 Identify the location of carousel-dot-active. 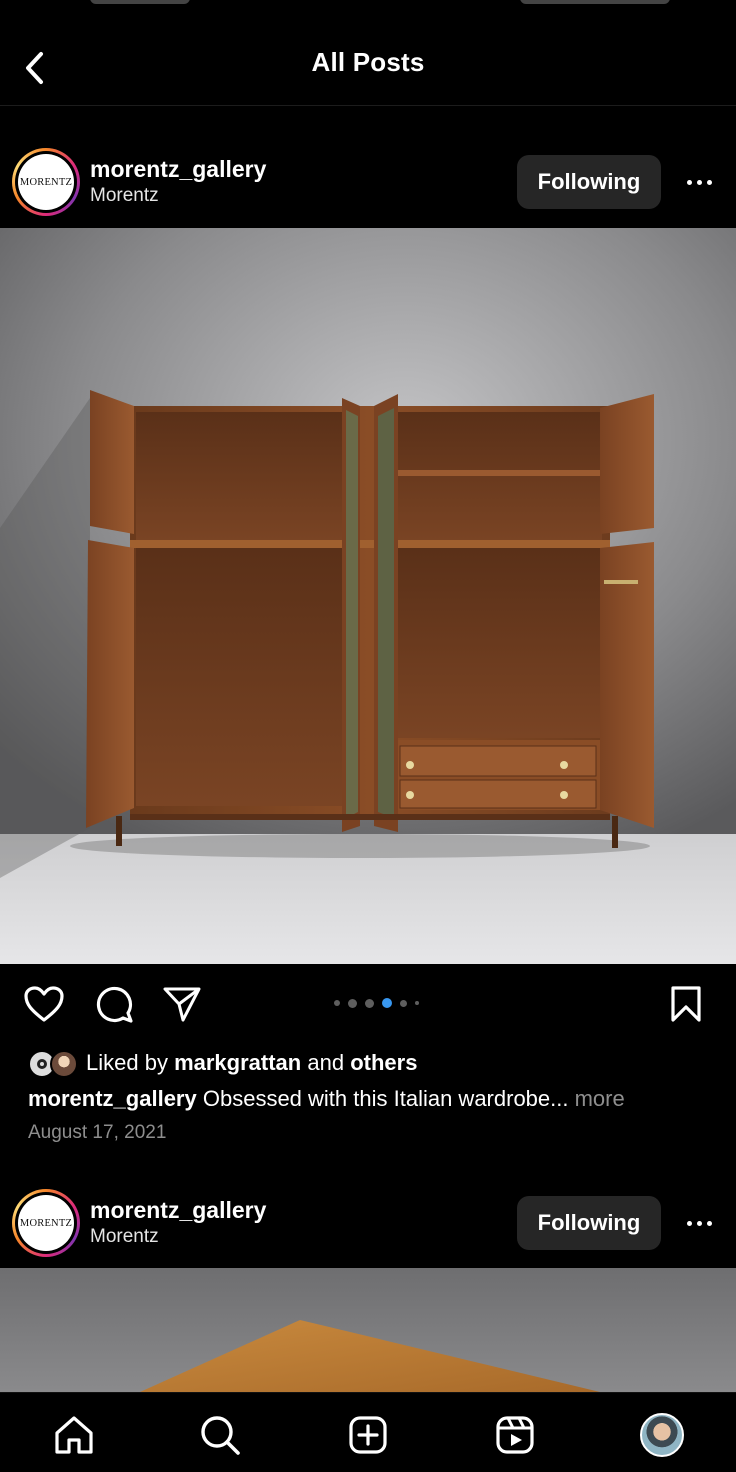
(387, 1003).